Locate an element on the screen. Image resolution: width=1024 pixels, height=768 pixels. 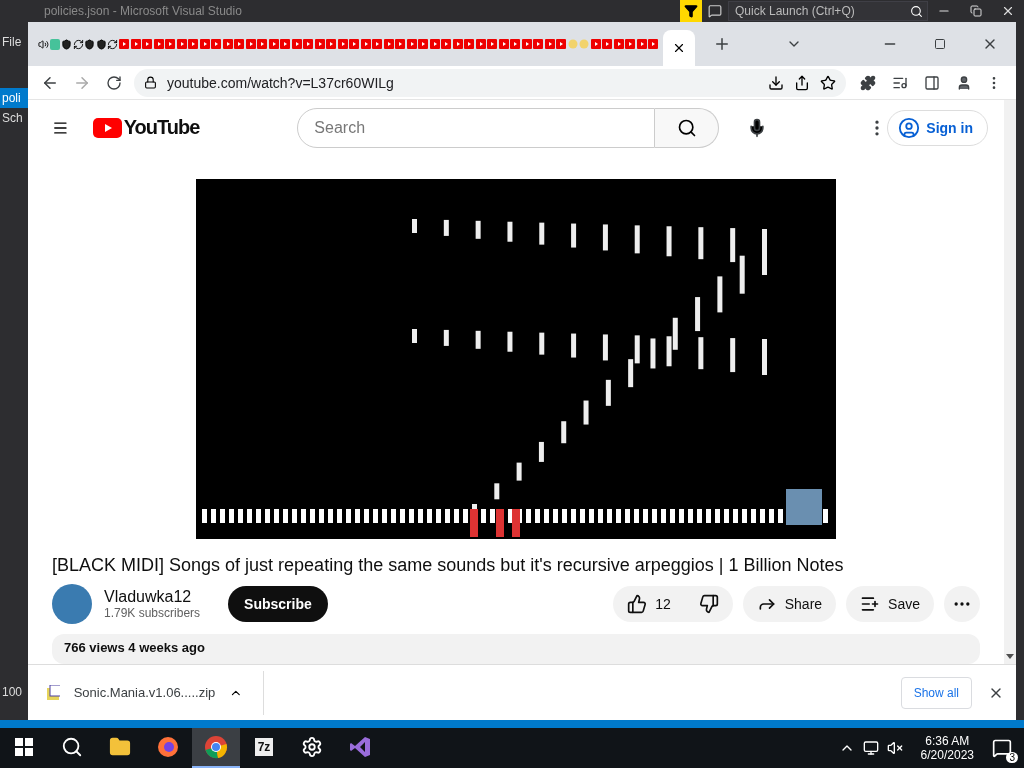
close-icon is located at coordinates (1008, 11).